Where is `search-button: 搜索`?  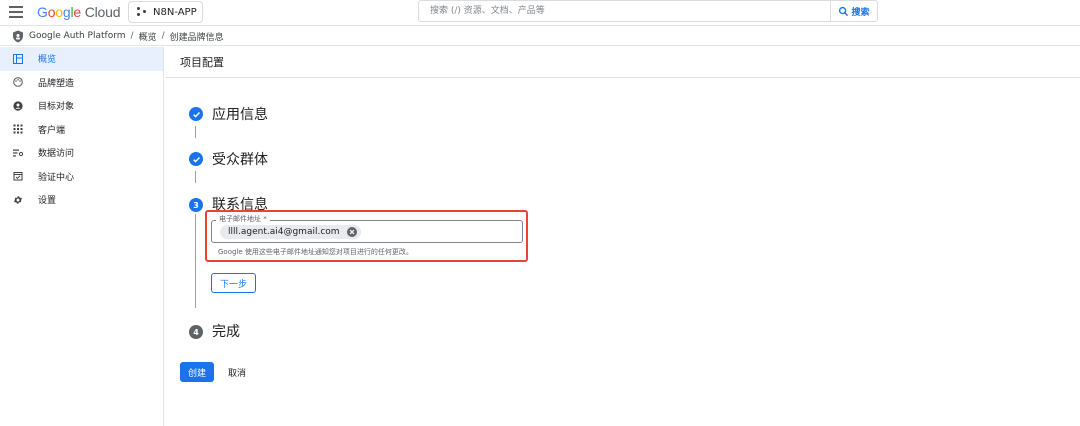 search-button: 搜索 is located at coordinates (853, 11).